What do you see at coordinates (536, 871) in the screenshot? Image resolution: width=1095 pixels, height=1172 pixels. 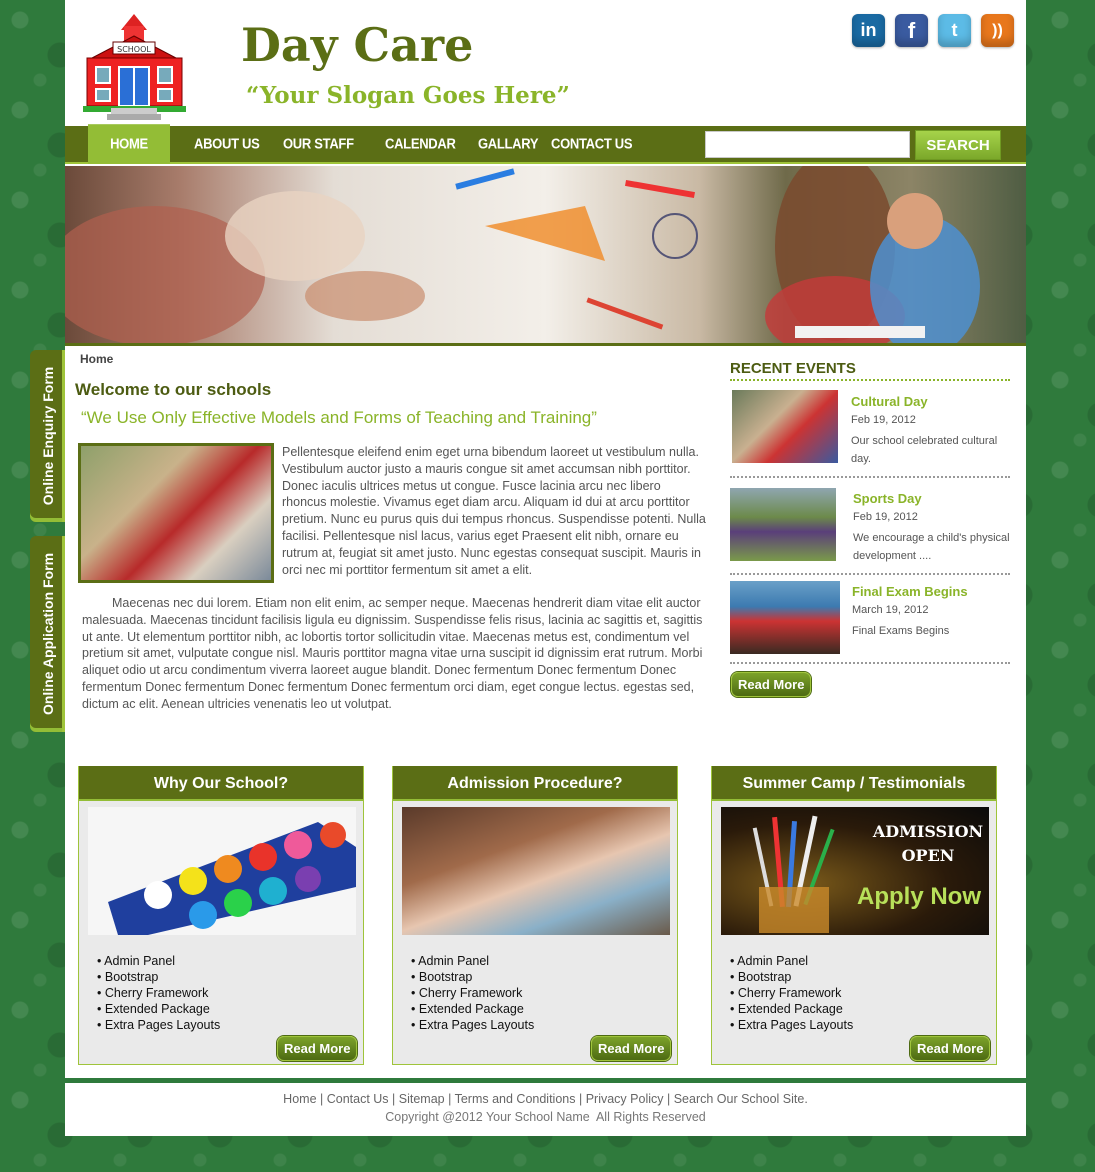 I see `child-drawing-image` at bounding box center [536, 871].